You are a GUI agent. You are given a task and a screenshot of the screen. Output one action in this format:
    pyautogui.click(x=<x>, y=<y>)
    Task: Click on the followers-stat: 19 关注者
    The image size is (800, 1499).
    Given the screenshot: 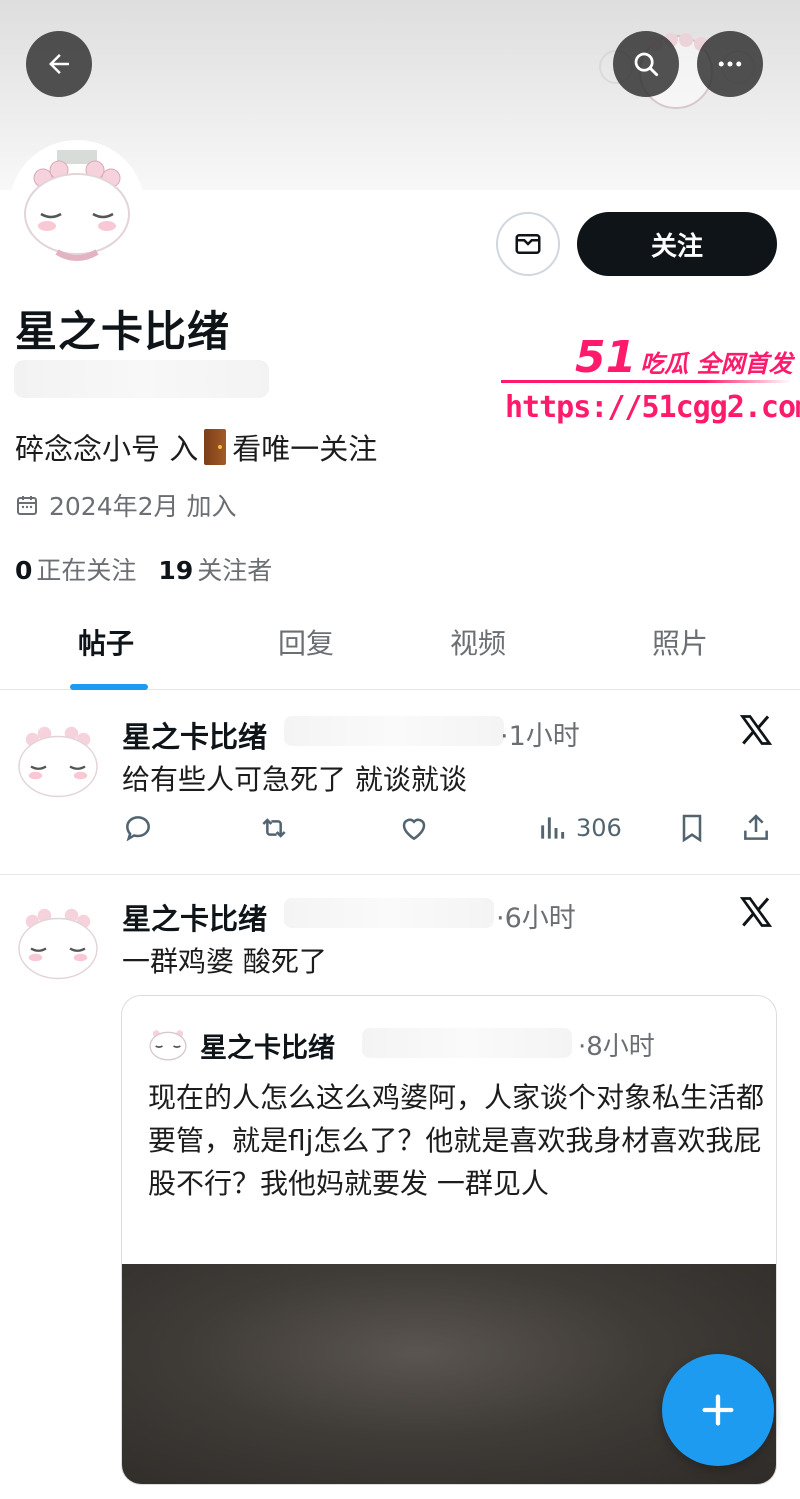 What is the action you would take?
    pyautogui.click(x=215, y=569)
    